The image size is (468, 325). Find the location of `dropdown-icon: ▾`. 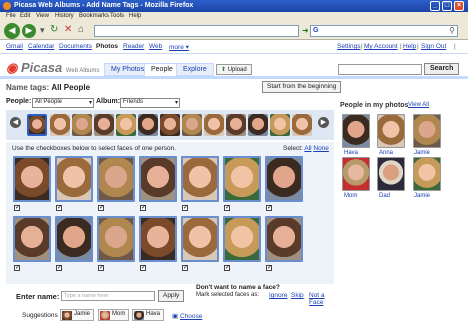

dropdown-icon: ▾ is located at coordinates (42, 30).